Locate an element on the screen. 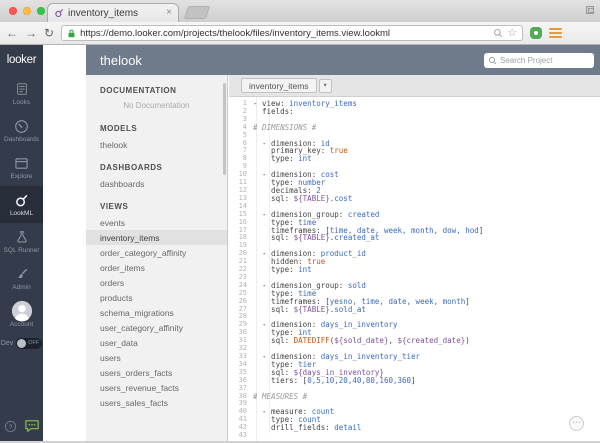 This screenshot has height=443, width=600. file-item-users_orders_facts: users_orders_facts is located at coordinates (156, 372).